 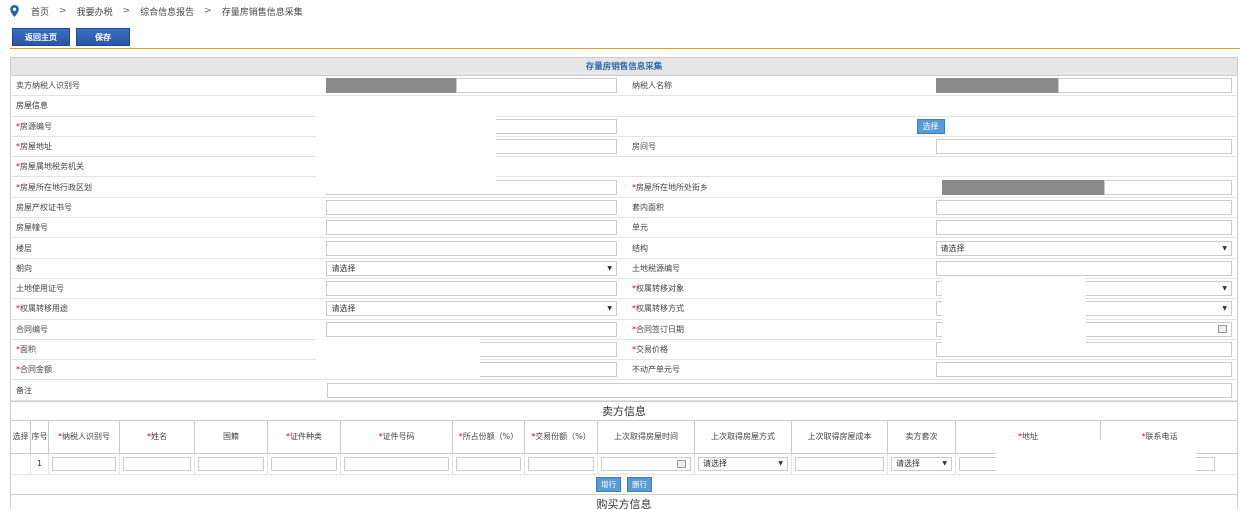 I want to click on label-text: 房屋地址, so click(x=36, y=147).